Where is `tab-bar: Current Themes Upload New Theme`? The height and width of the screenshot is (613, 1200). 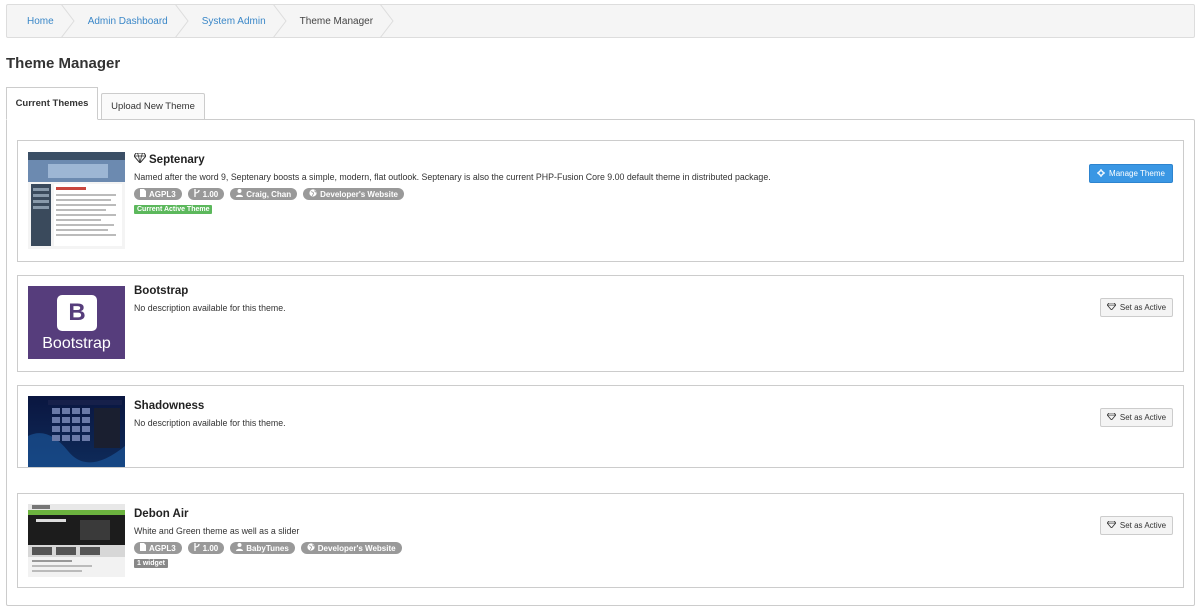
tab-bar: Current Themes Upload New Theme is located at coordinates (600, 103).